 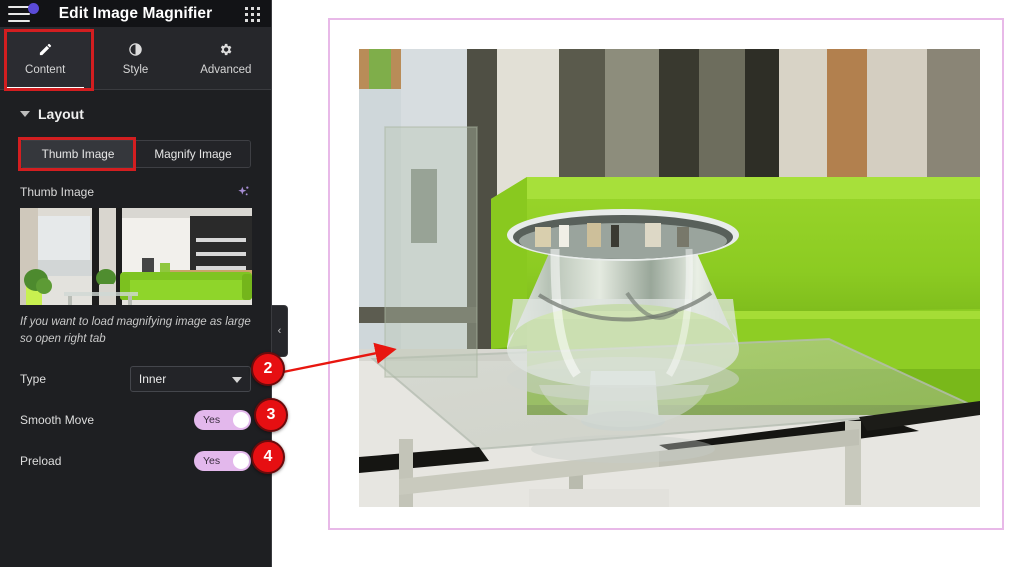 I want to click on notification-dot-icon, so click(x=33, y=8).